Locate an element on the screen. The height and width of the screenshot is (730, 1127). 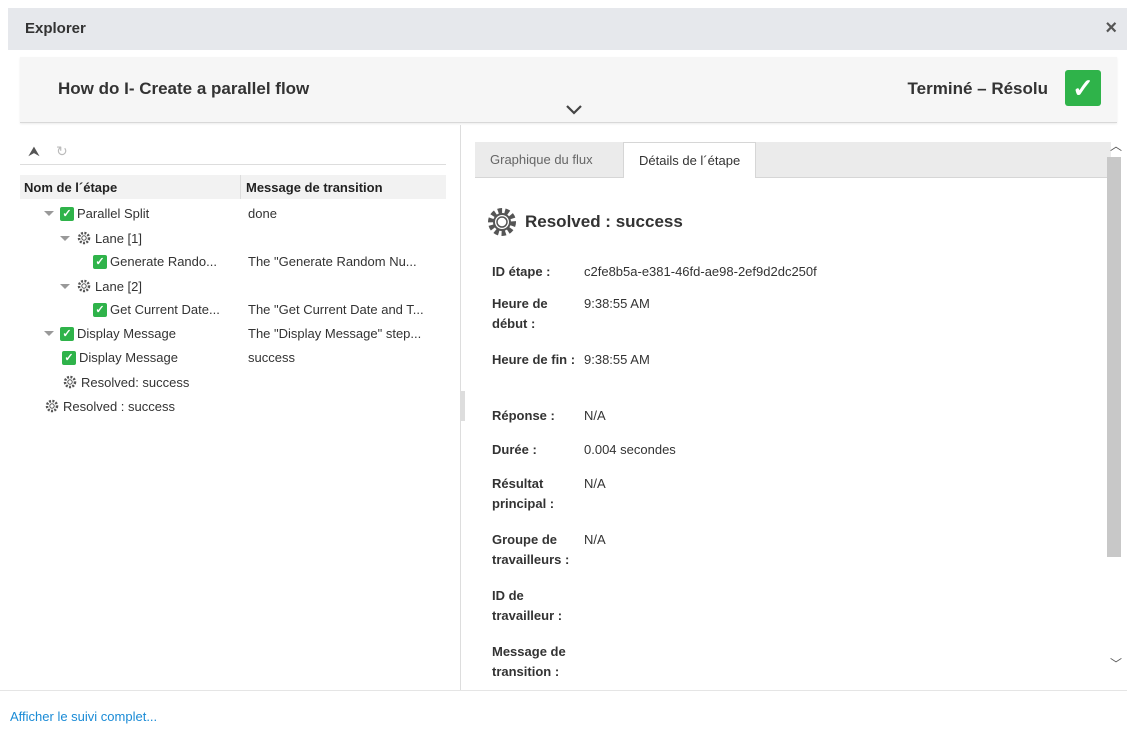
step-message: success is located at coordinates (271, 357).